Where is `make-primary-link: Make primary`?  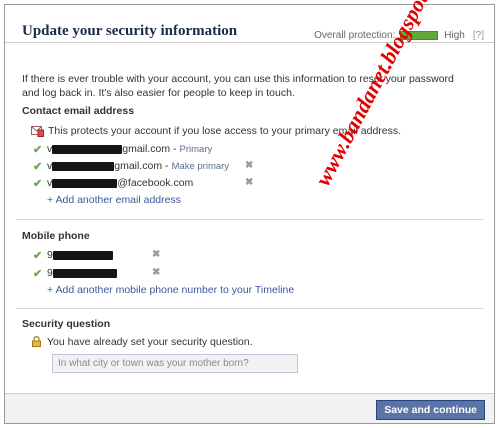 make-primary-link: Make primary is located at coordinates (201, 166).